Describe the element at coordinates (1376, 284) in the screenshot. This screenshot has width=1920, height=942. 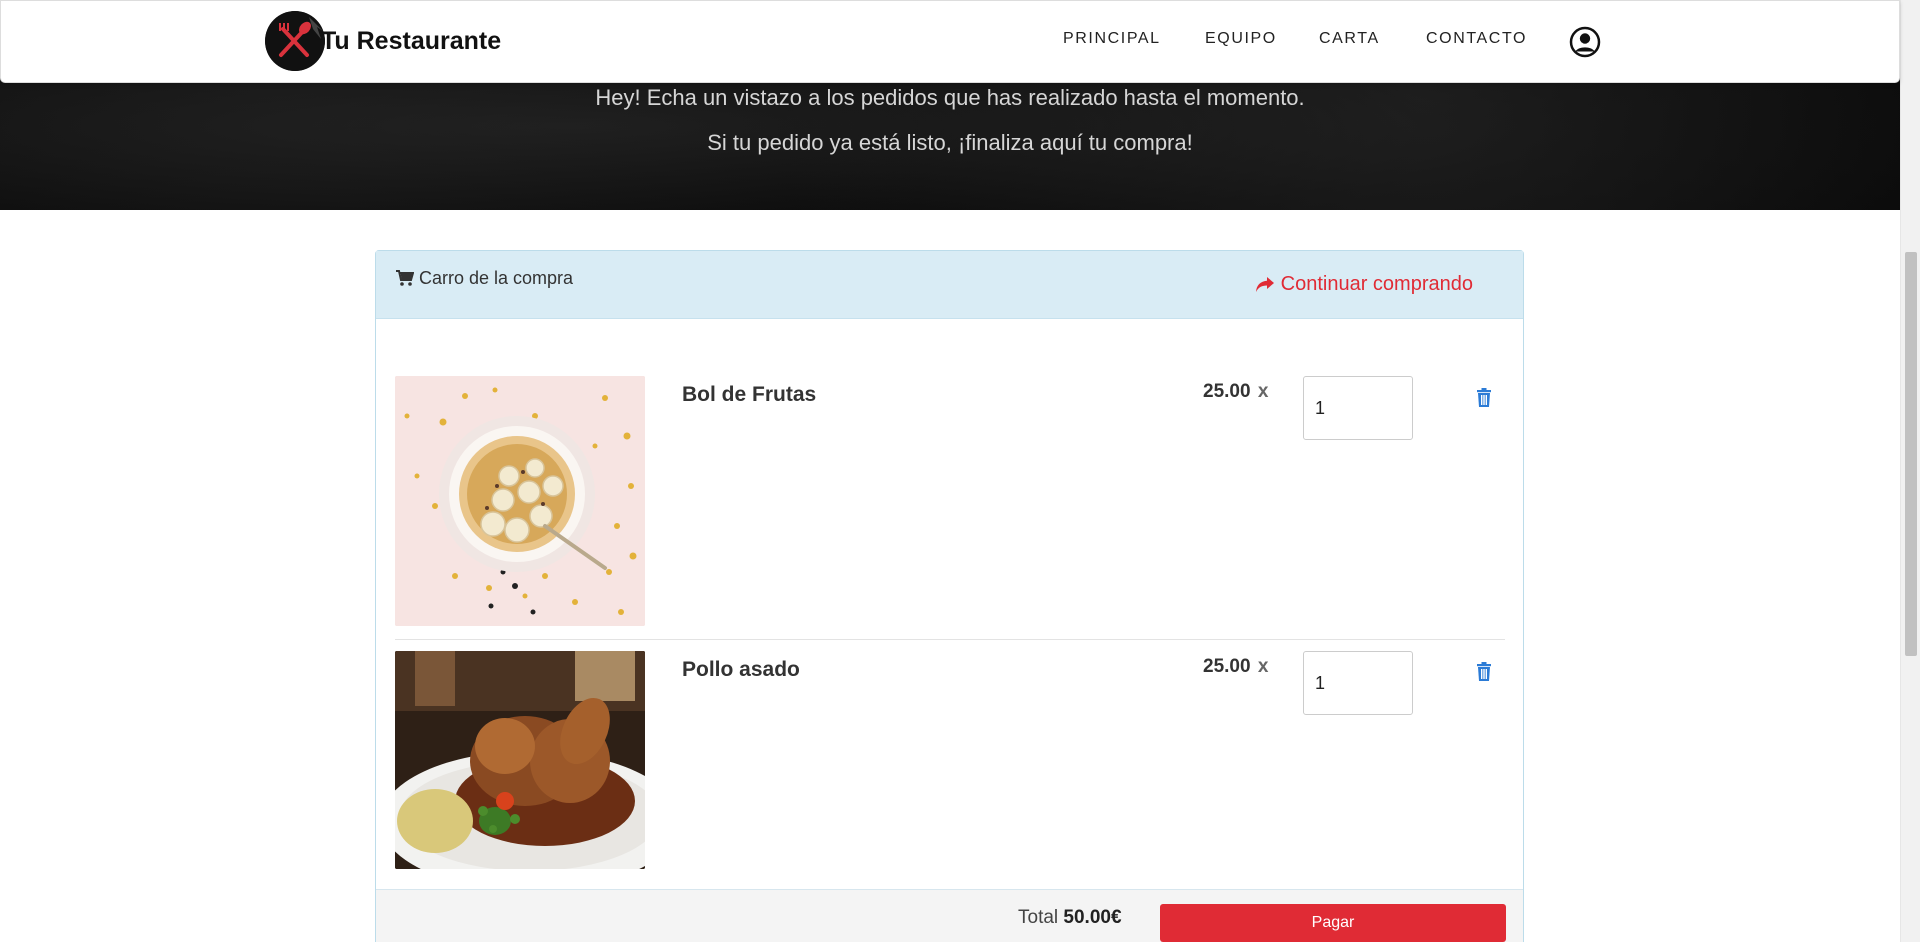
I see `continue-shopping-label: Continuar comprando` at that location.